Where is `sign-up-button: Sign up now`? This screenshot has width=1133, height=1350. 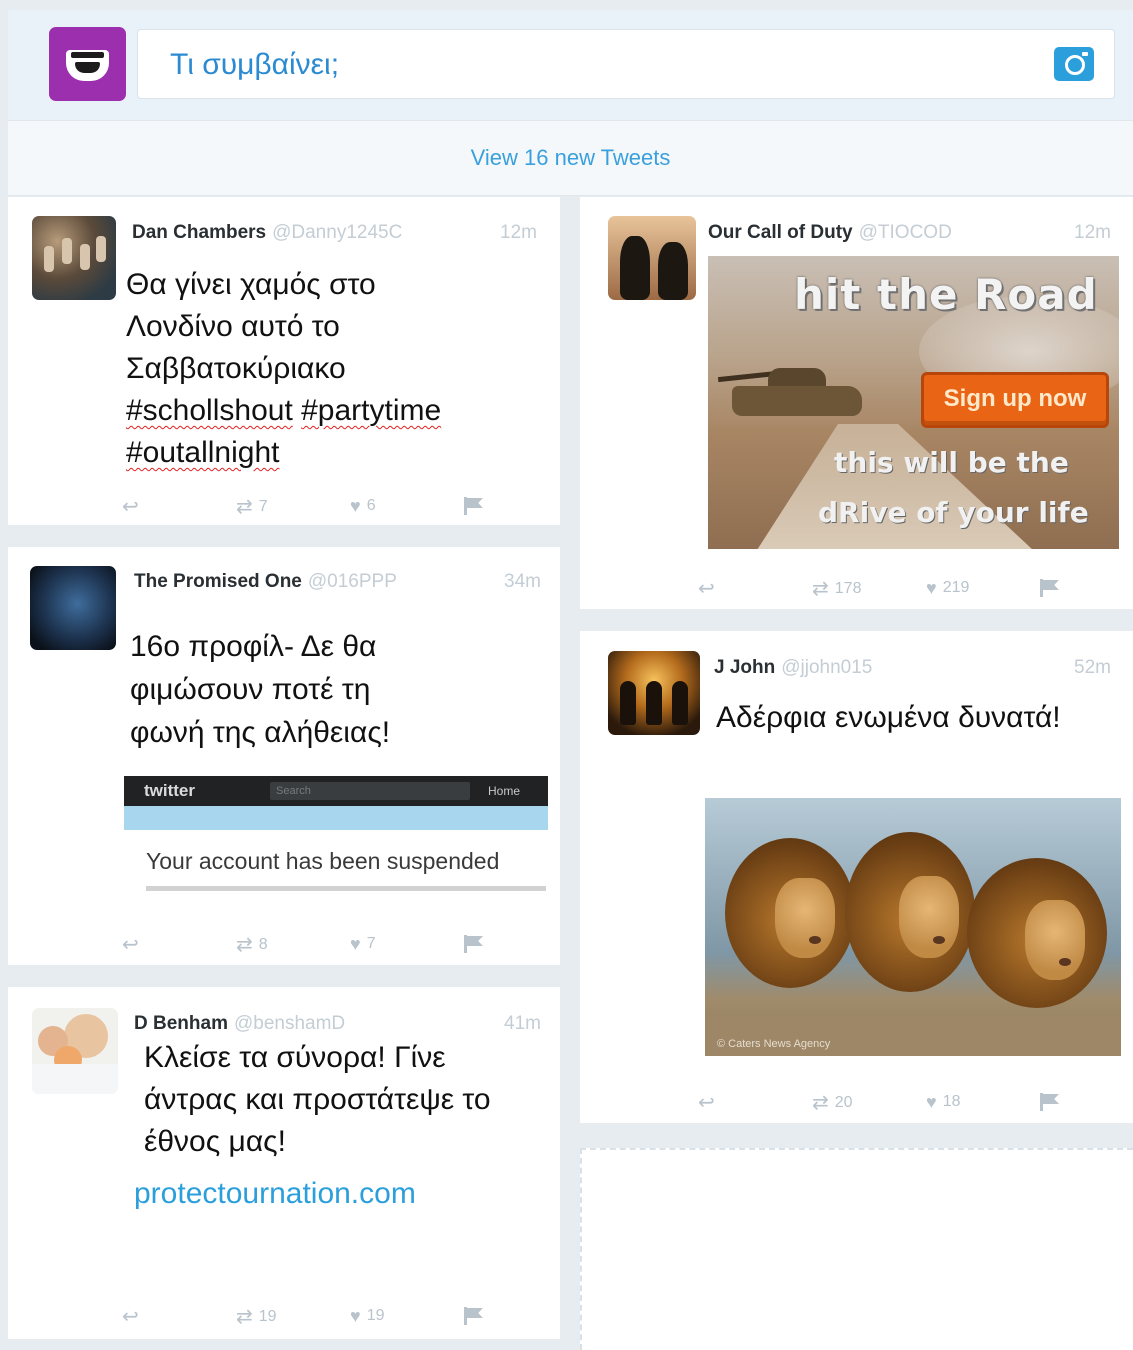
sign-up-button: Sign up now is located at coordinates (1015, 400).